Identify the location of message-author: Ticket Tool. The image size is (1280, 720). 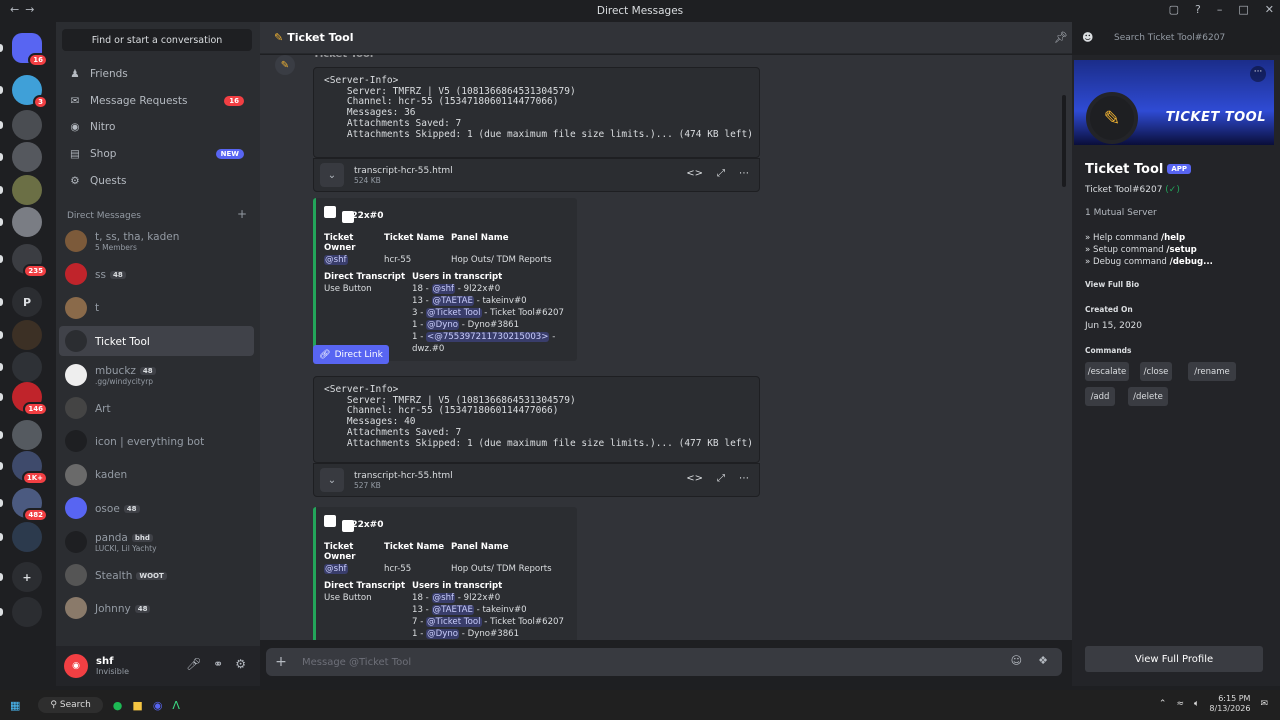
(343, 57).